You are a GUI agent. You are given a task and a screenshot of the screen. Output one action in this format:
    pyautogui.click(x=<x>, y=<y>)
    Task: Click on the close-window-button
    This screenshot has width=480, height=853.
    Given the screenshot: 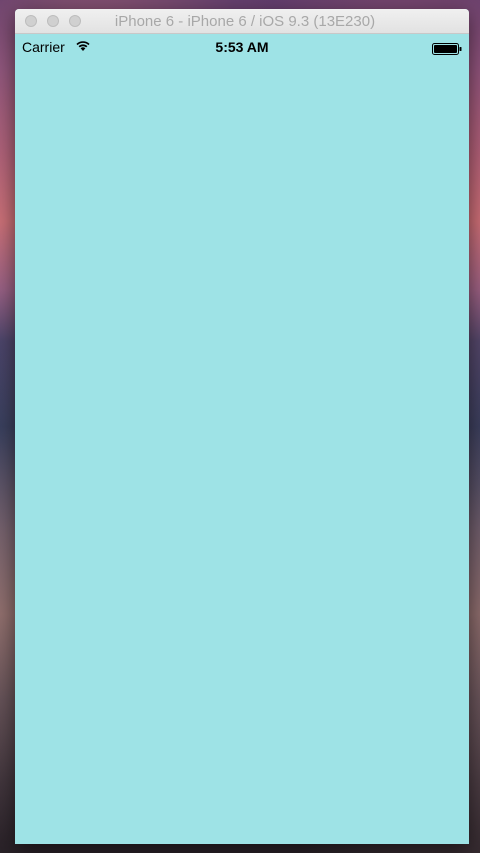 What is the action you would take?
    pyautogui.click(x=31, y=21)
    